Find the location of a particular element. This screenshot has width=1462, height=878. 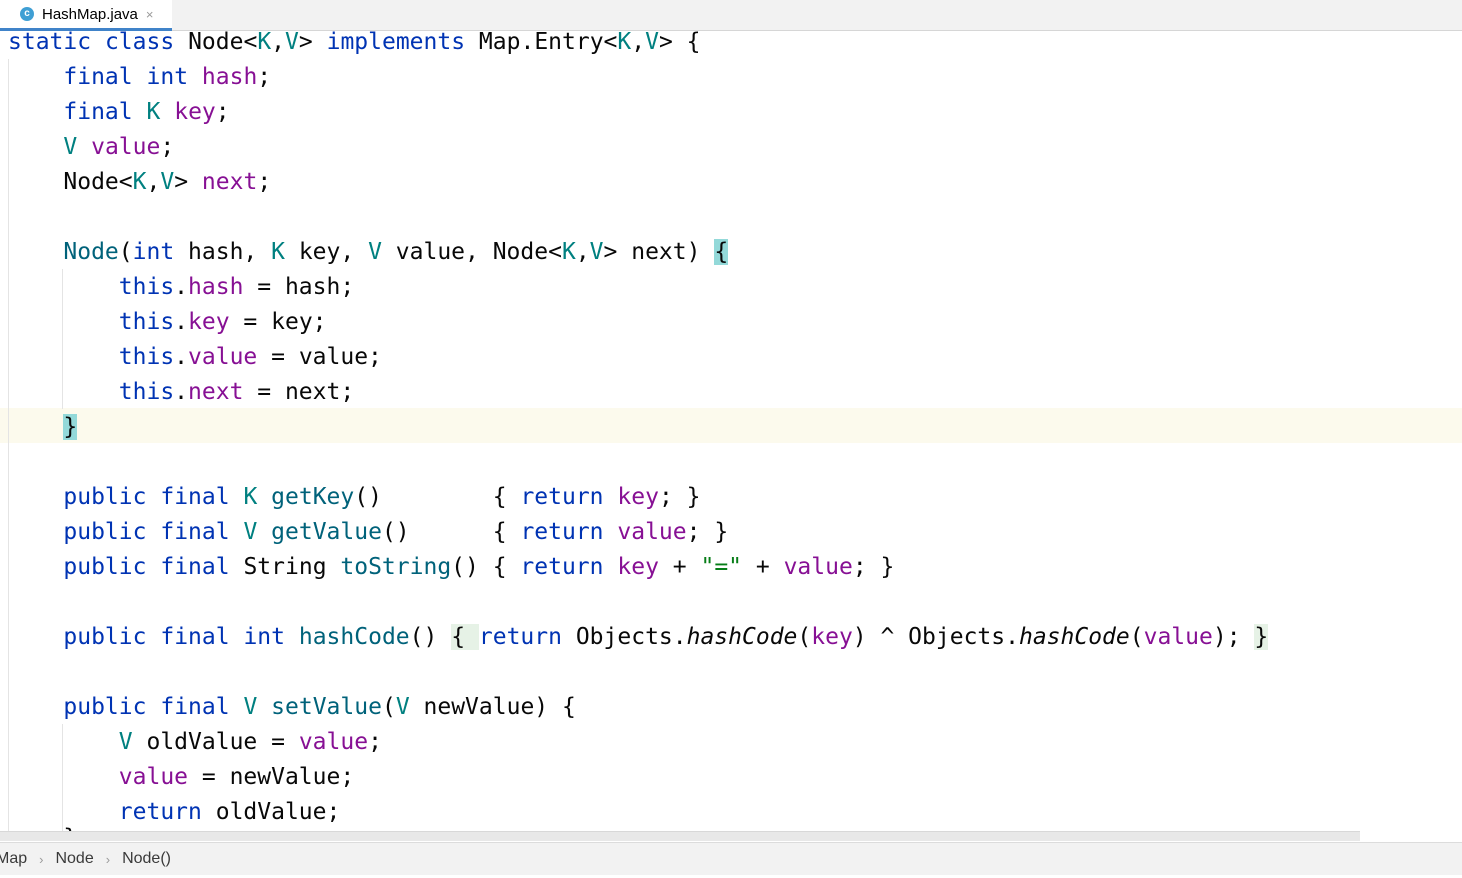

code-line: this.next = next; is located at coordinates (236, 392).